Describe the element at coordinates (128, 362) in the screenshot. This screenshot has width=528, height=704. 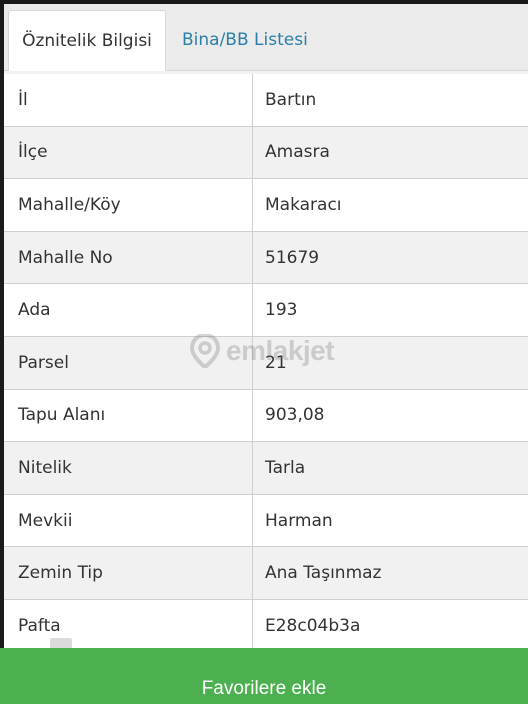
I see `row-label: Parsel` at that location.